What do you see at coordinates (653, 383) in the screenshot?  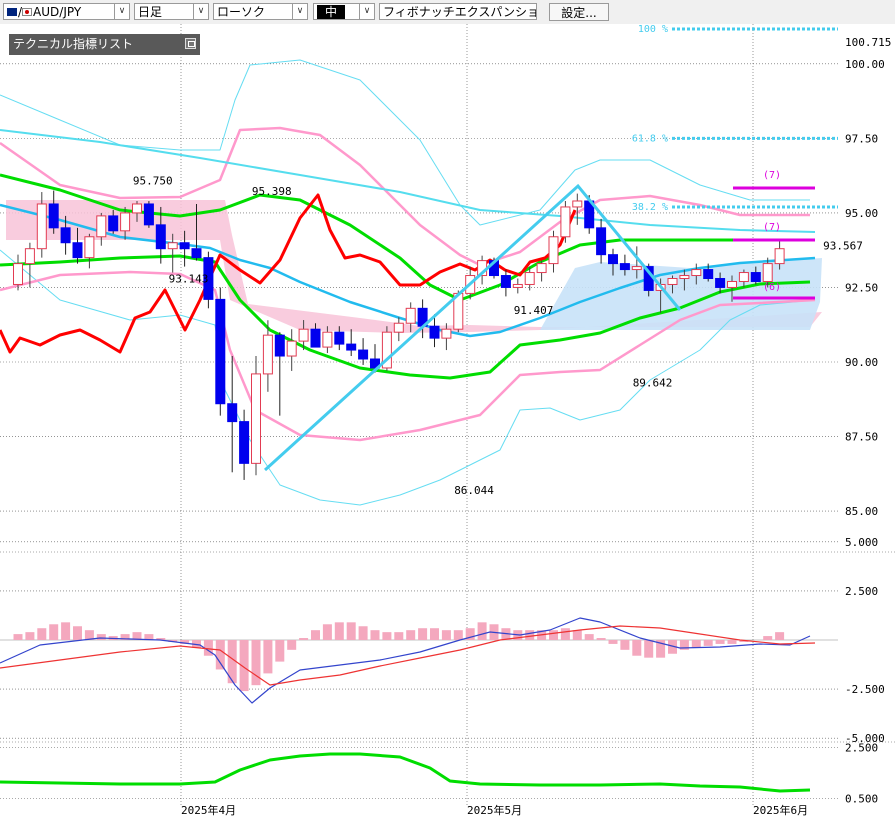 I see `price-label: 89.642` at bounding box center [653, 383].